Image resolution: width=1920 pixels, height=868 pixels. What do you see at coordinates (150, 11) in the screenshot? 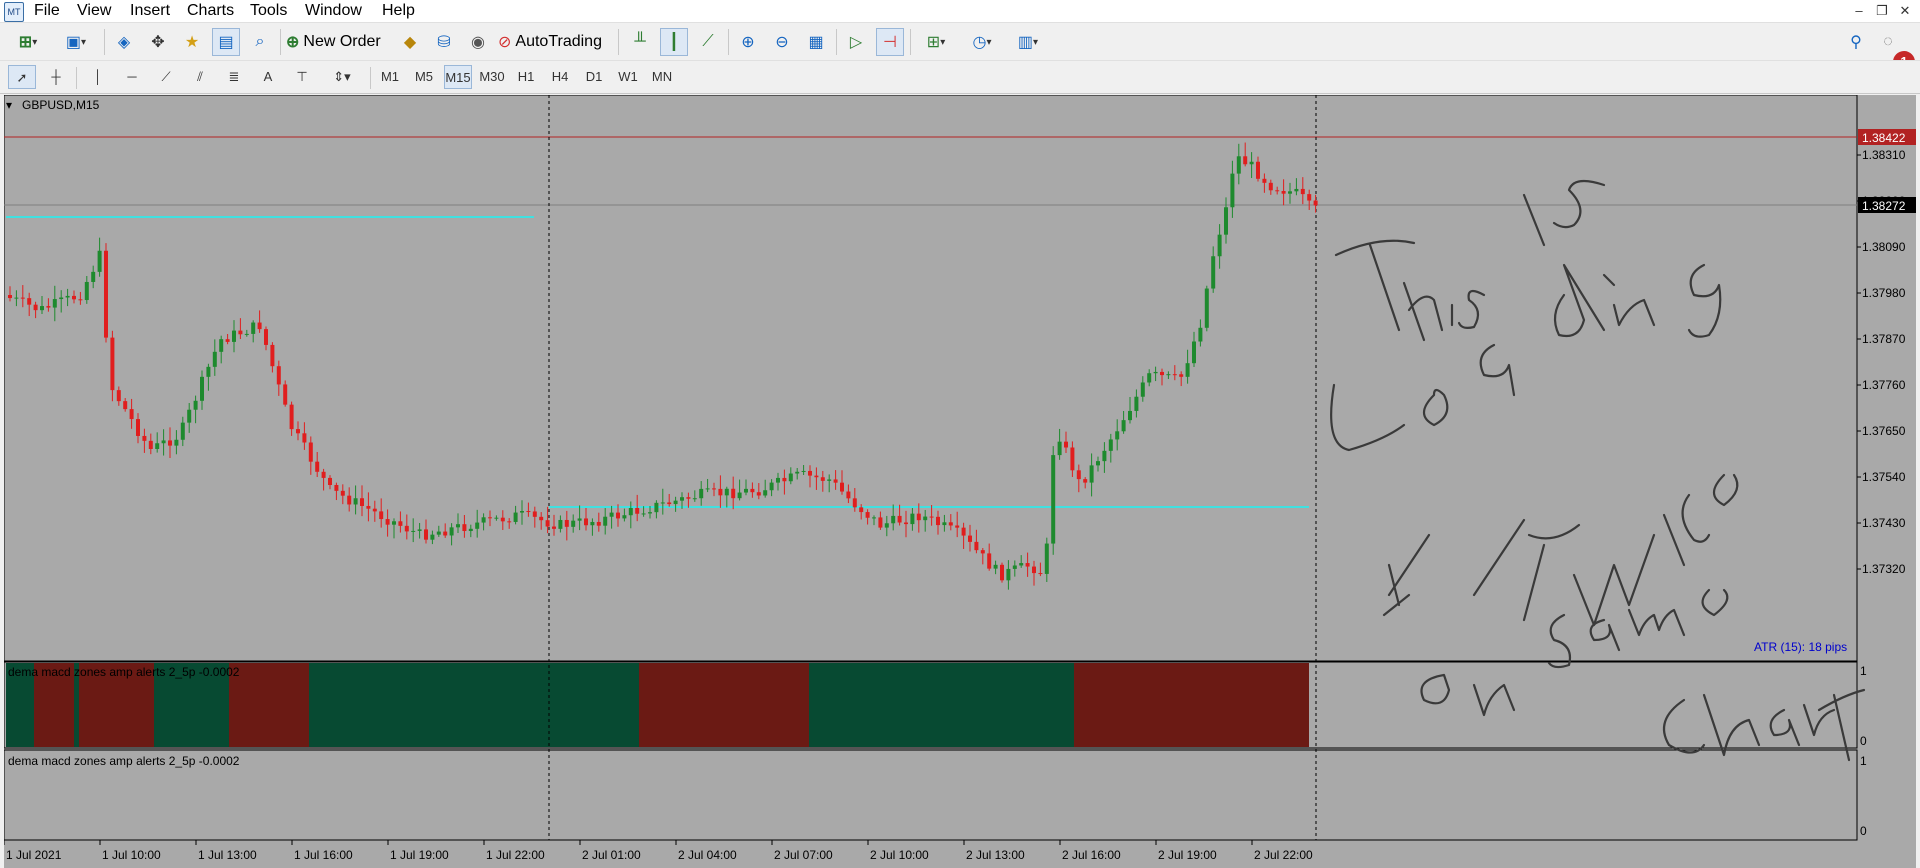
I see `menu-insert: Insert` at bounding box center [150, 11].